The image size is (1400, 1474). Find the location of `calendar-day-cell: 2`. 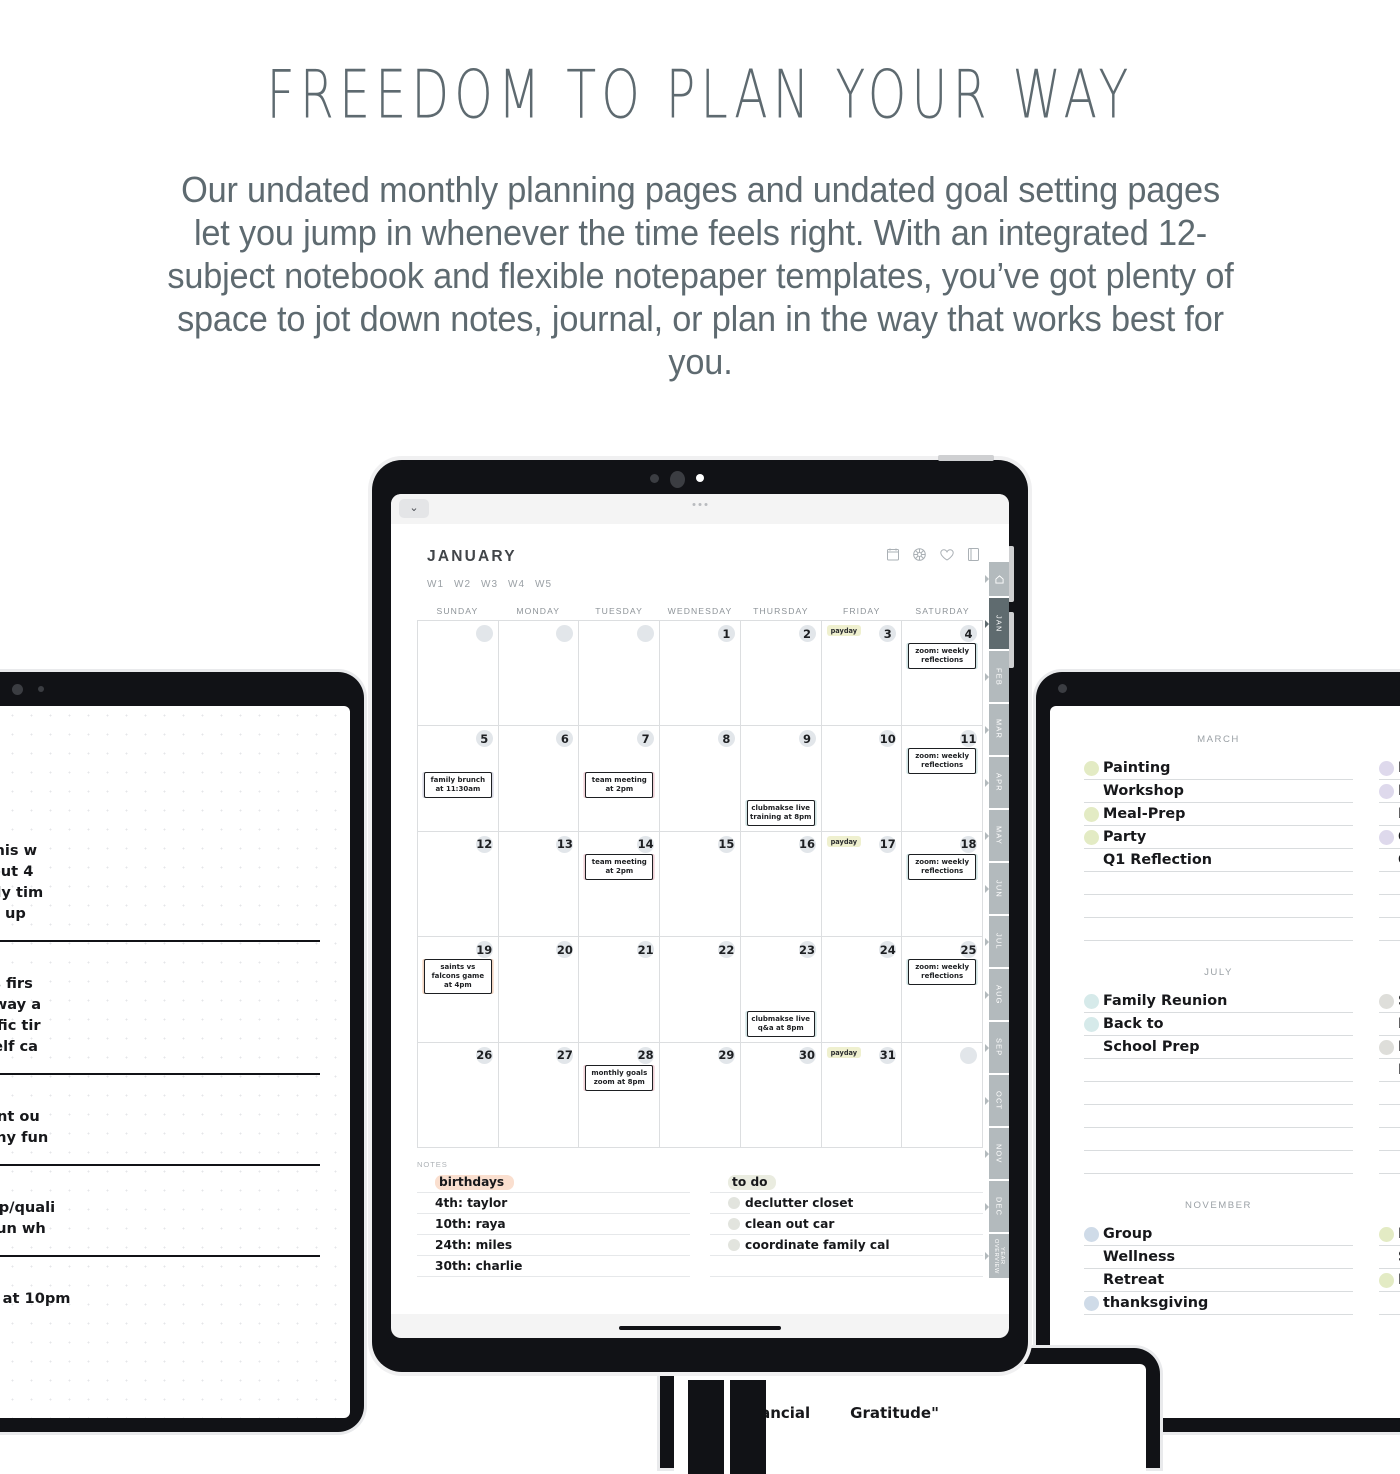

calendar-day-cell: 2 is located at coordinates (781, 674).